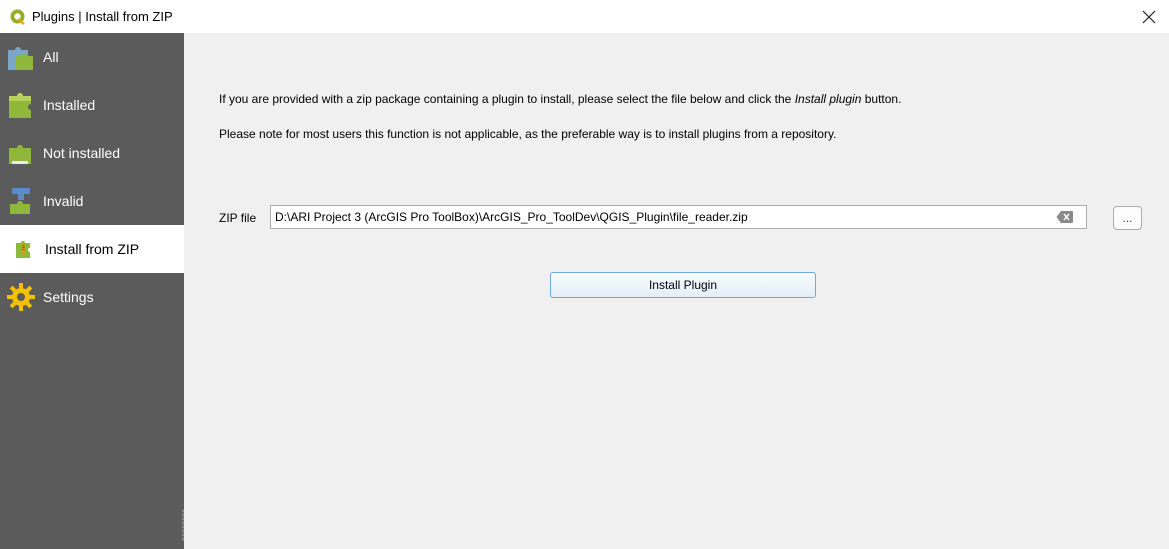 The height and width of the screenshot is (549, 1169). Describe the element at coordinates (20, 154) in the screenshot. I see `puzzle-not-installed-icon` at that location.